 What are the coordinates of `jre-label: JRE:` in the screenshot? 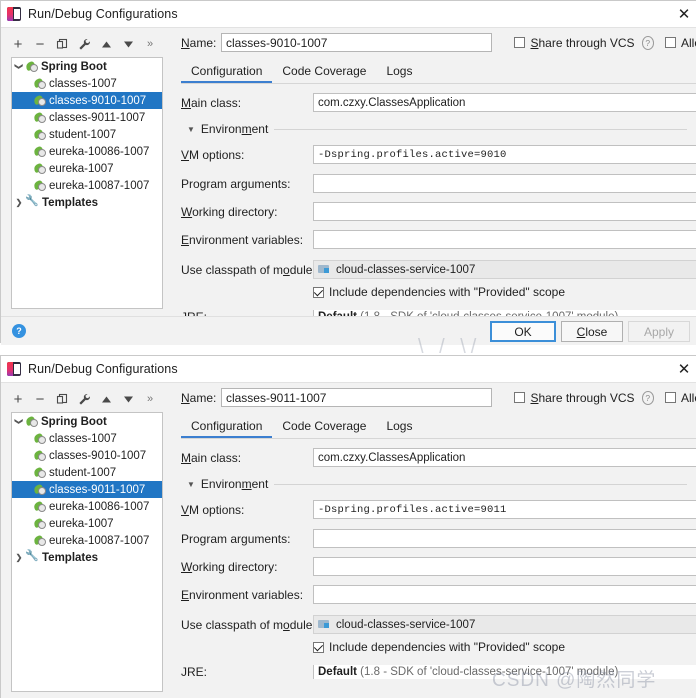 It's located at (194, 672).